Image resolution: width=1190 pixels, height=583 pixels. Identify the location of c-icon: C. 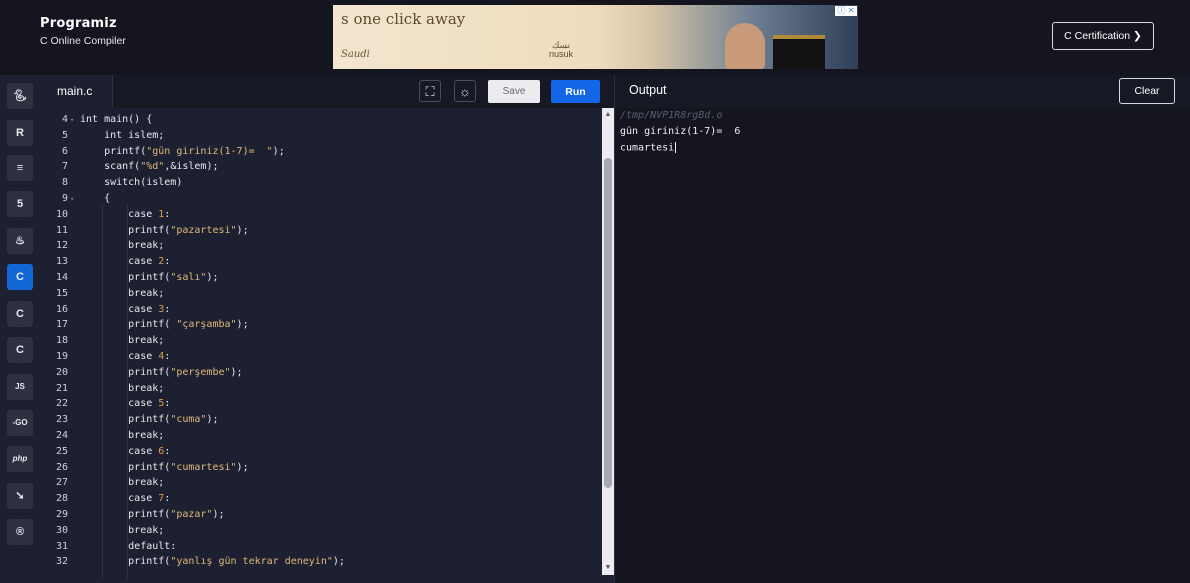
(20, 277).